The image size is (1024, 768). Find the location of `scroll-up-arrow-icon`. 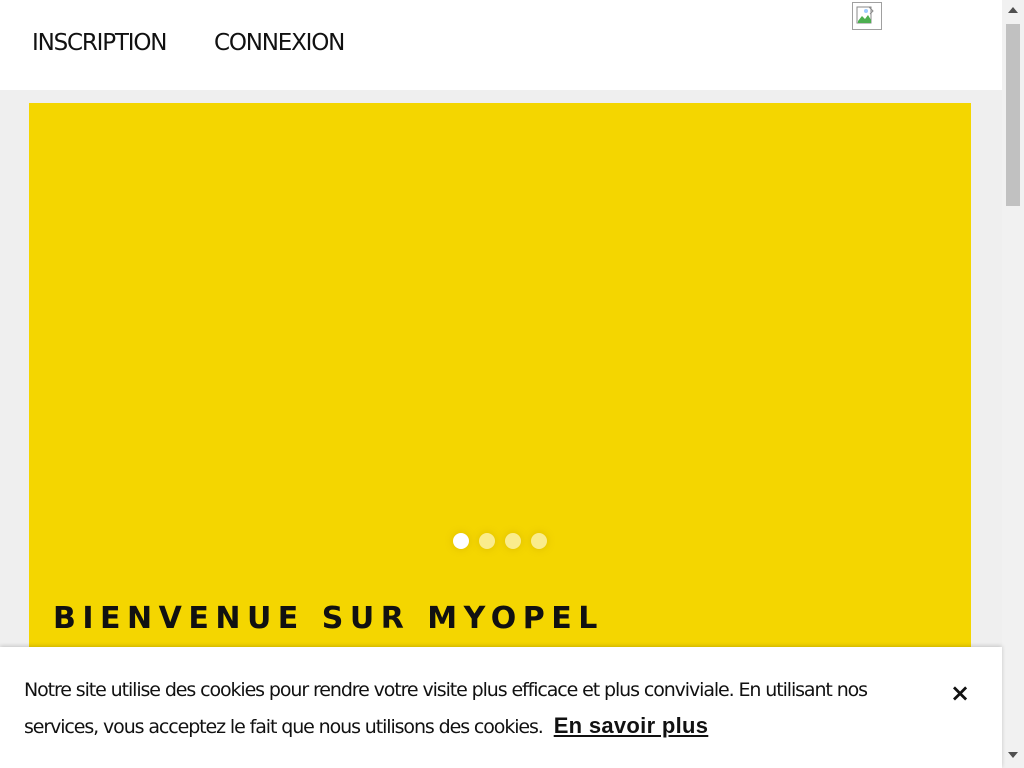

scroll-up-arrow-icon is located at coordinates (1013, 10).